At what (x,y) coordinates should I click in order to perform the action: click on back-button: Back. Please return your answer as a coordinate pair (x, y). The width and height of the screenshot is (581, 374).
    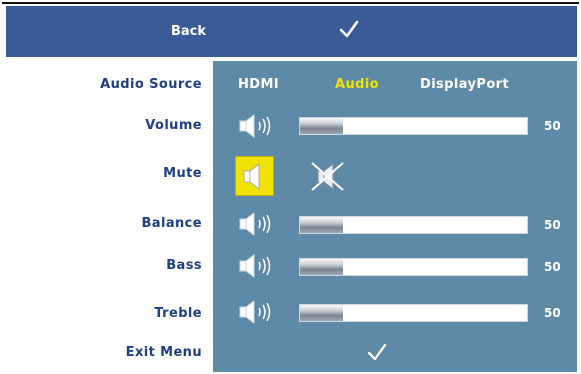
    Looking at the image, I should click on (106, 31).